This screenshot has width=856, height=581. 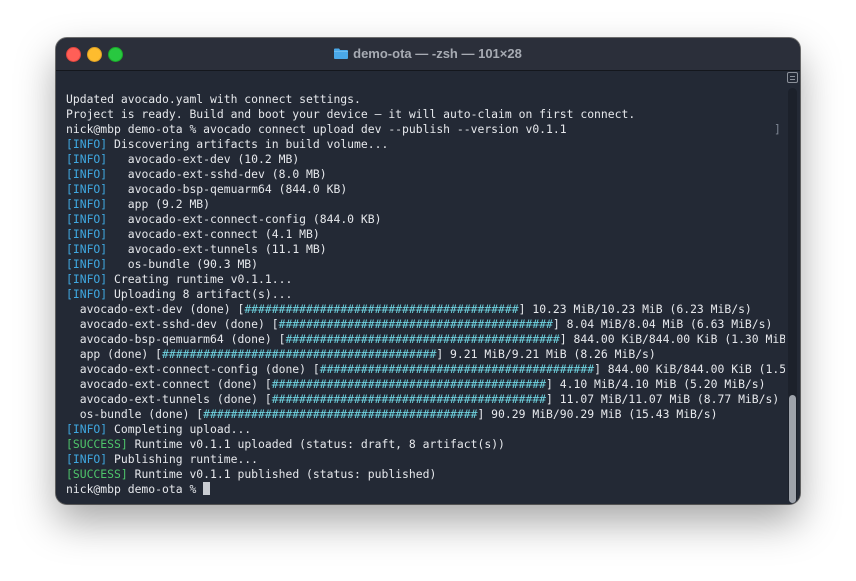 I want to click on line-text: avocado-ext-tunnels (done) [, so click(x=169, y=399).